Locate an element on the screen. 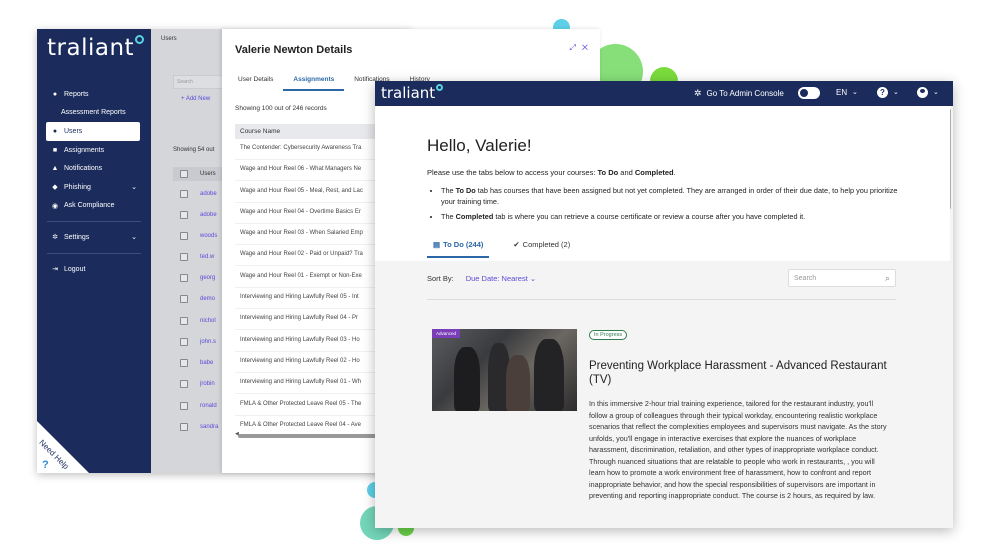  add-new-user-button: + Add New is located at coordinates (195, 99).